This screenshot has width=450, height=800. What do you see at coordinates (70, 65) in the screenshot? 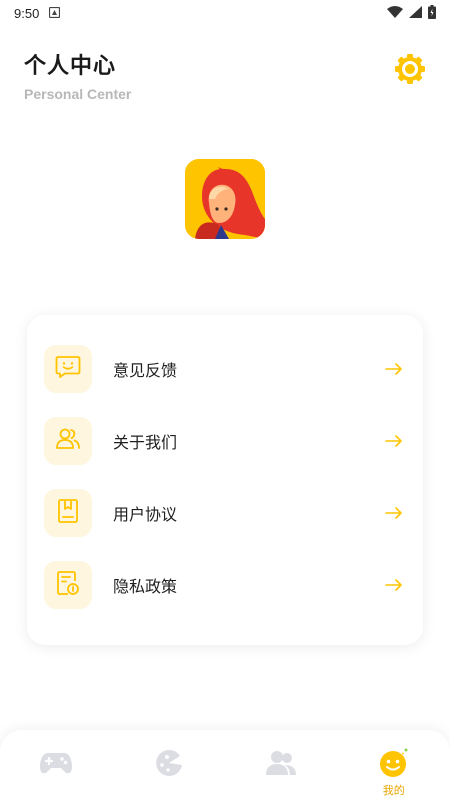
I see `page-title: 个人中心` at bounding box center [70, 65].